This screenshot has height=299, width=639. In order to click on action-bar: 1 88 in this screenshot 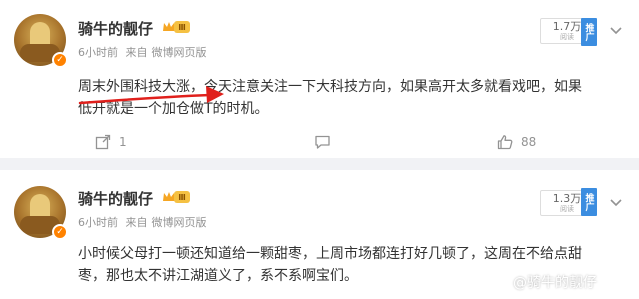, I will do `click(319, 143)`.